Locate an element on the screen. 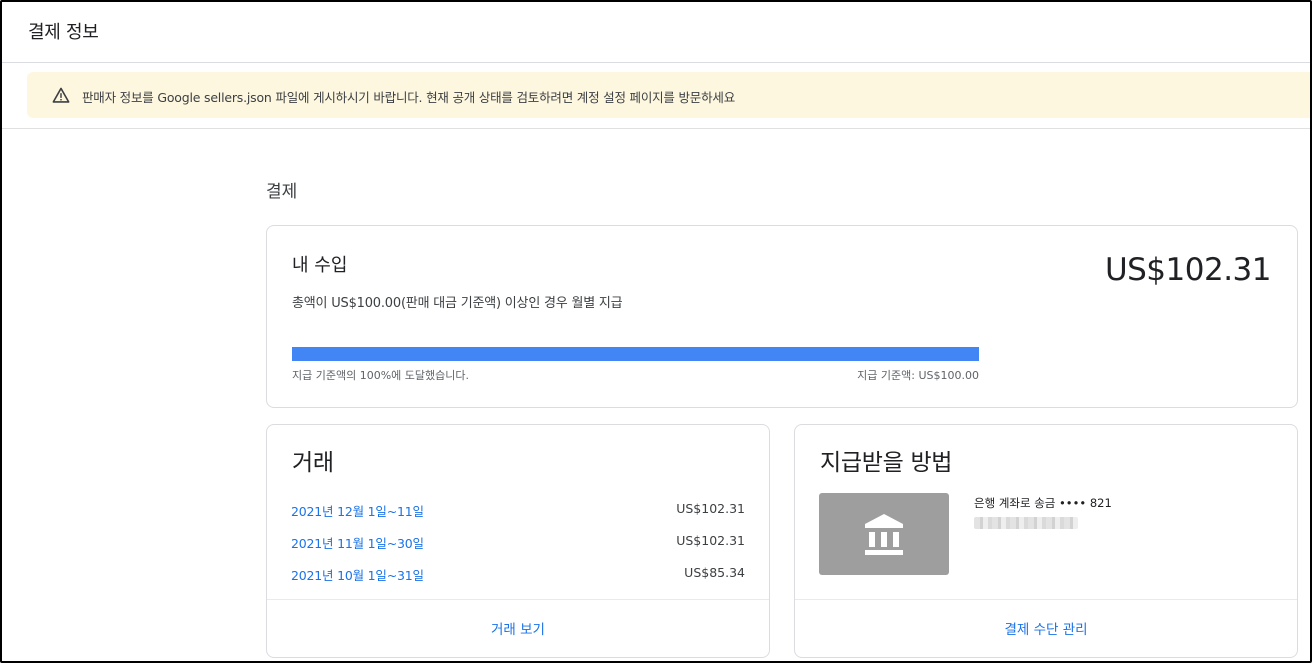 The width and height of the screenshot is (1312, 663). redacted-account-details is located at coordinates (1026, 523).